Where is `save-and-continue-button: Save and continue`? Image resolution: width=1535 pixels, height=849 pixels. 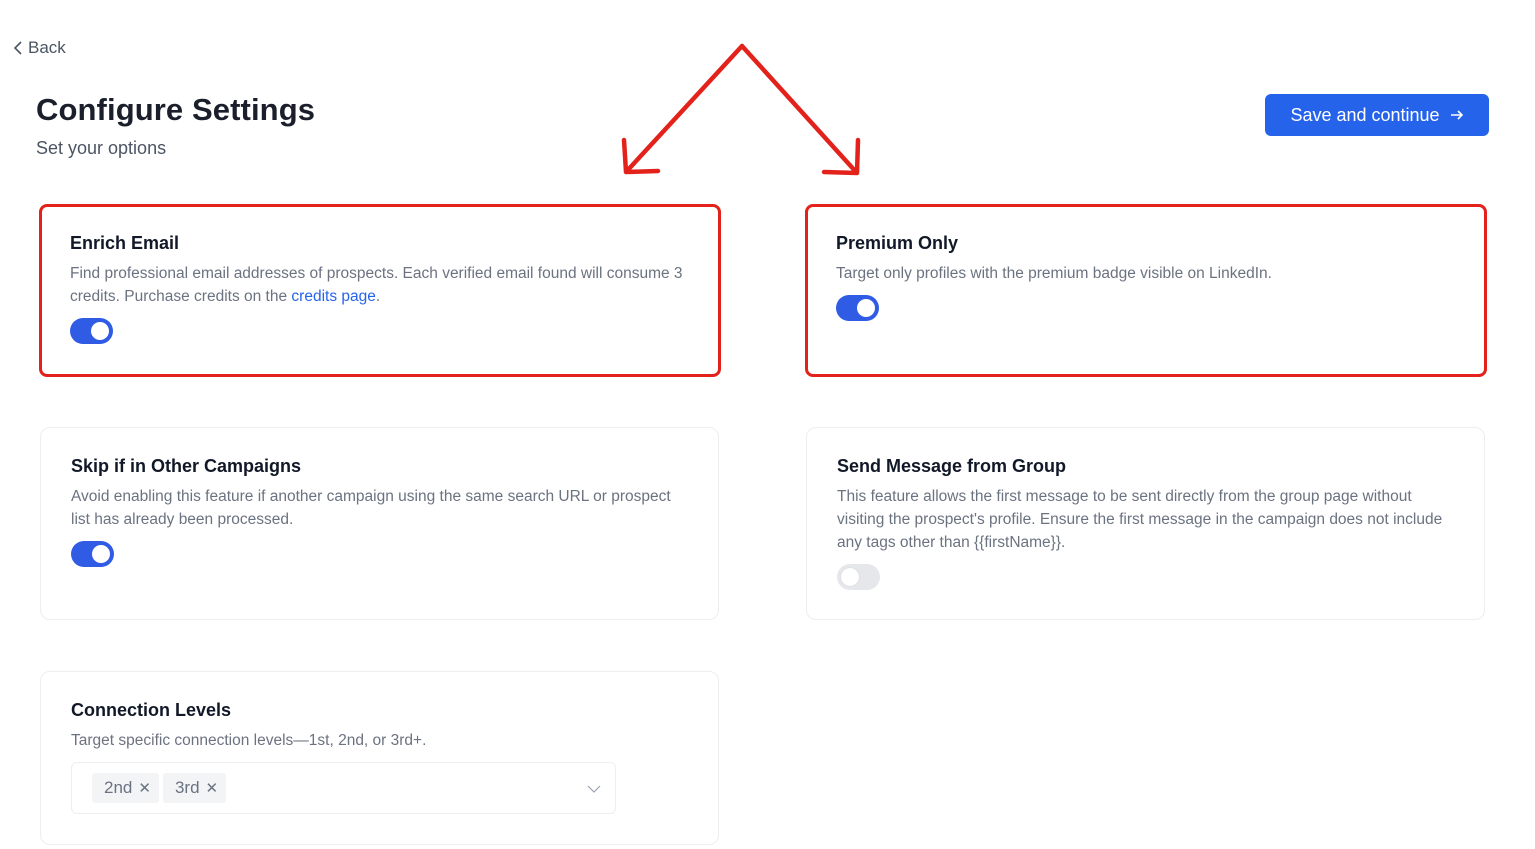 save-and-continue-button: Save and continue is located at coordinates (1377, 115).